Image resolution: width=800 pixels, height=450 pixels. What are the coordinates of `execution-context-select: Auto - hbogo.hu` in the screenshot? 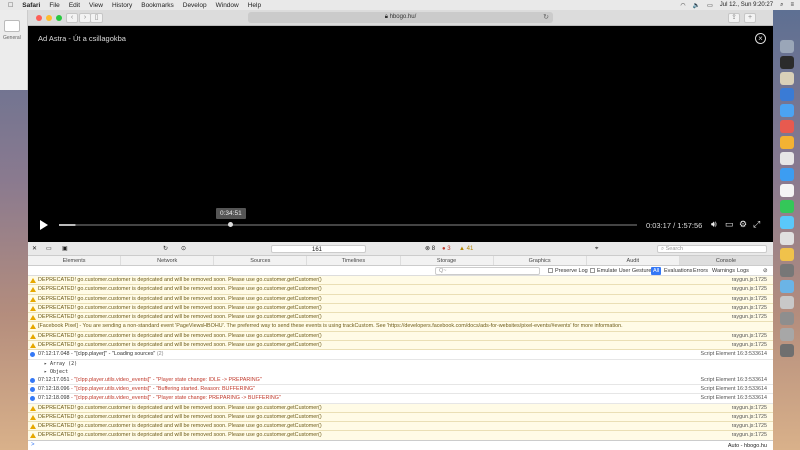 It's located at (747, 446).